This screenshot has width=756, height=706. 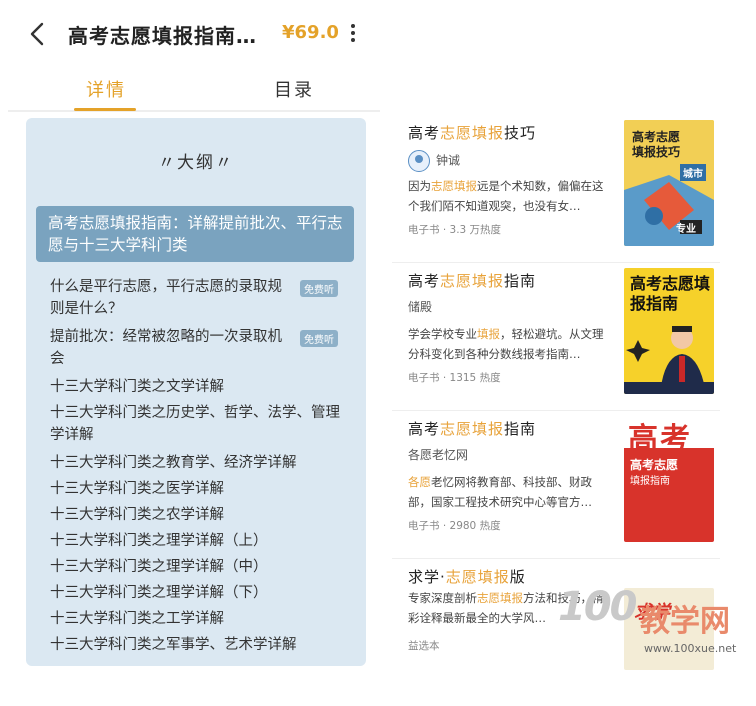 I want to click on book-meta: 电子书 · 3.3 万热度, so click(x=455, y=230).